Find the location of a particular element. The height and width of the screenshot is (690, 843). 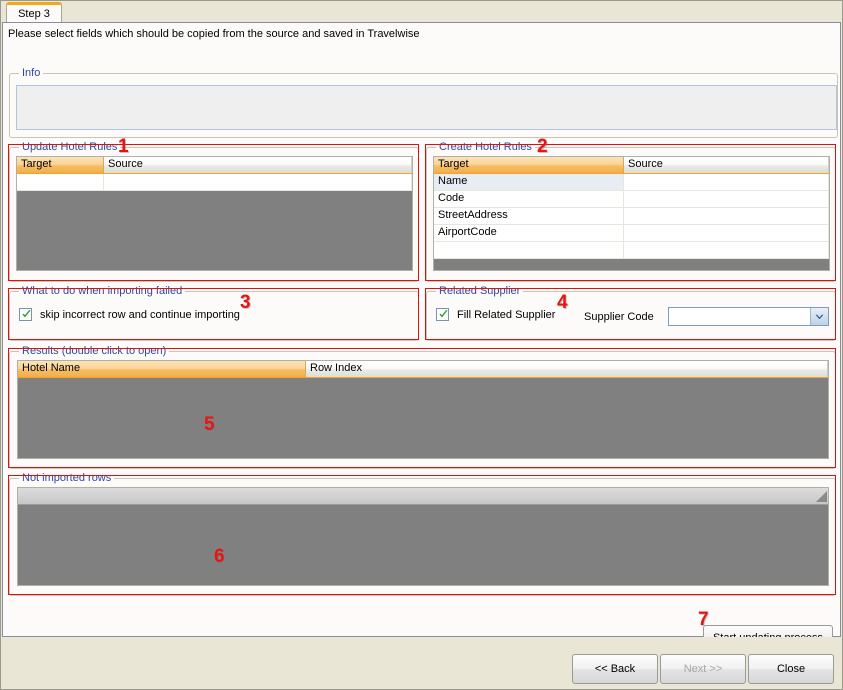

results-grid: Hotel Name Row Index is located at coordinates (423, 409).